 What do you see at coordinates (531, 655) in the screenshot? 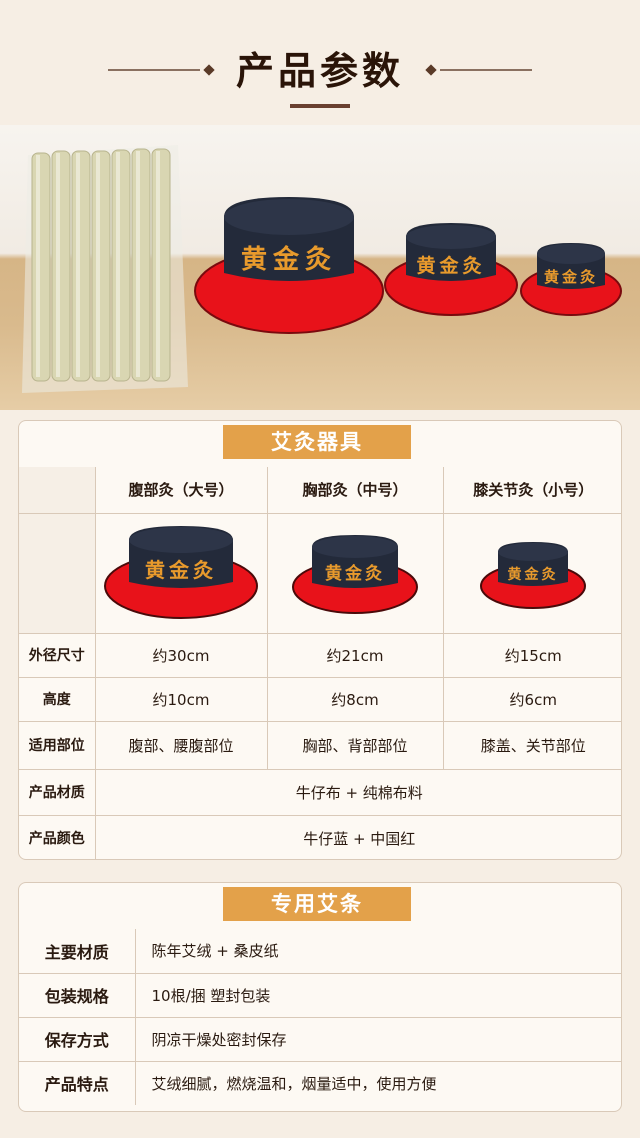
I see `diameter-small: 约15cm` at bounding box center [531, 655].